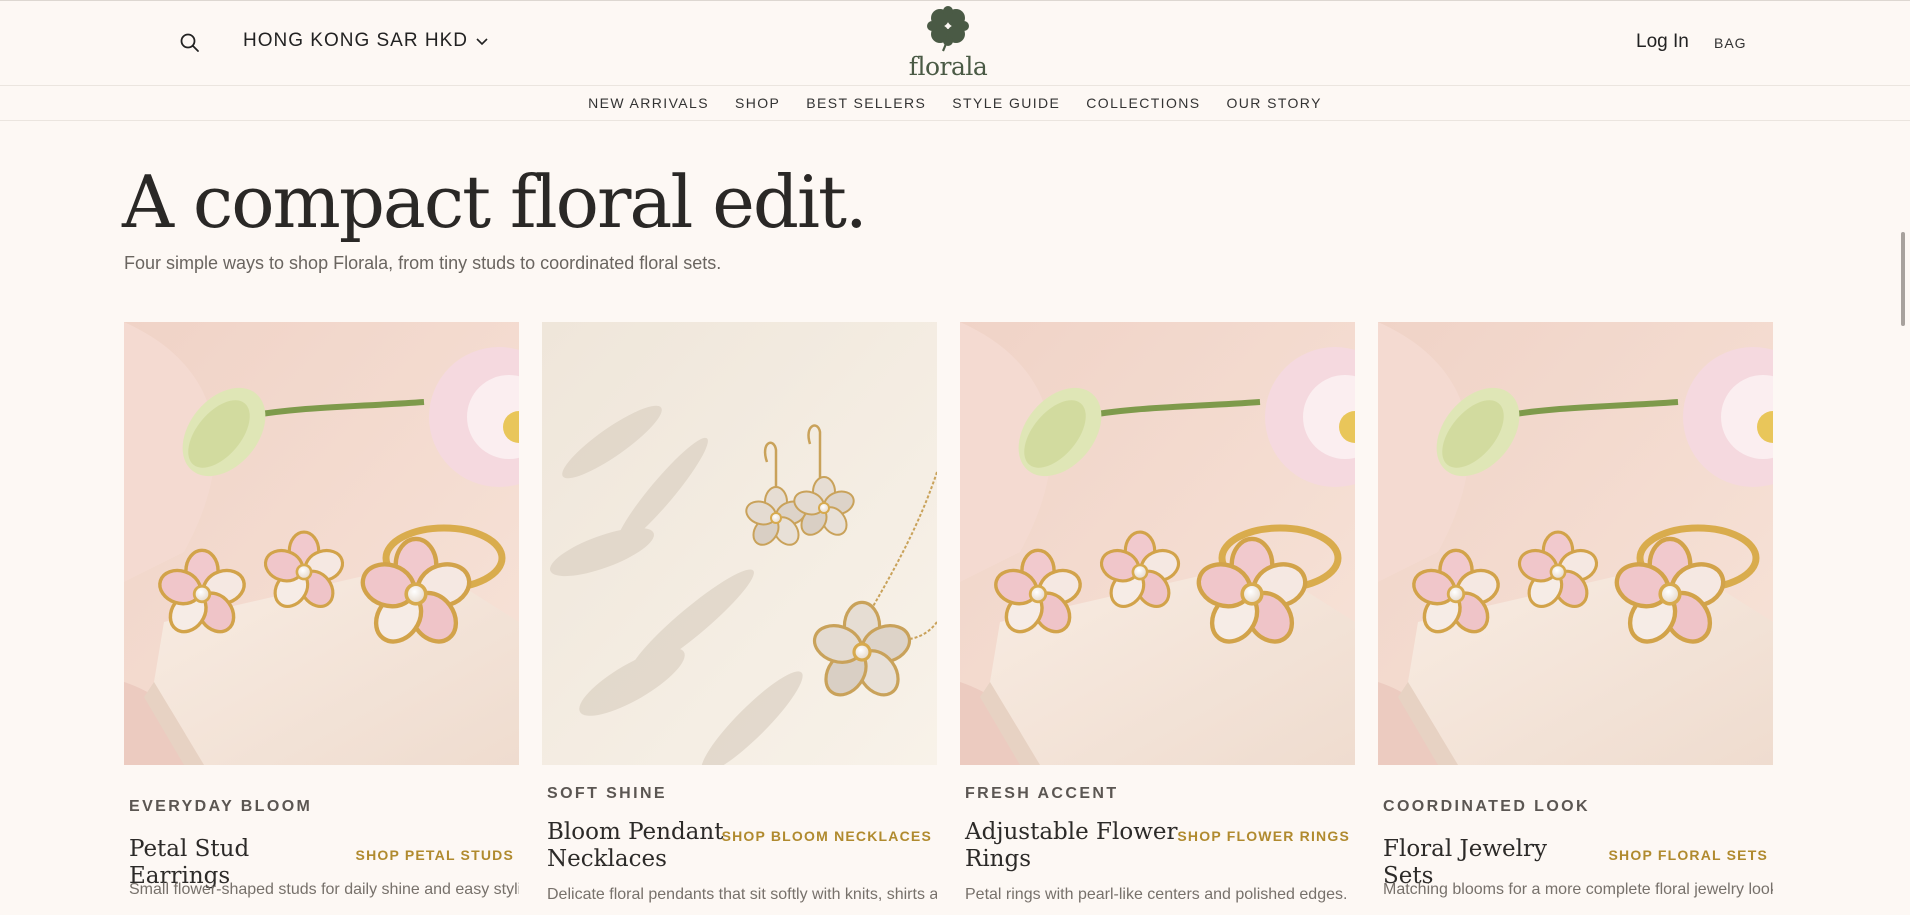 This screenshot has width=1910, height=915. What do you see at coordinates (221, 806) in the screenshot?
I see `card-eyebrow: EVERYDAY BLOOM` at bounding box center [221, 806].